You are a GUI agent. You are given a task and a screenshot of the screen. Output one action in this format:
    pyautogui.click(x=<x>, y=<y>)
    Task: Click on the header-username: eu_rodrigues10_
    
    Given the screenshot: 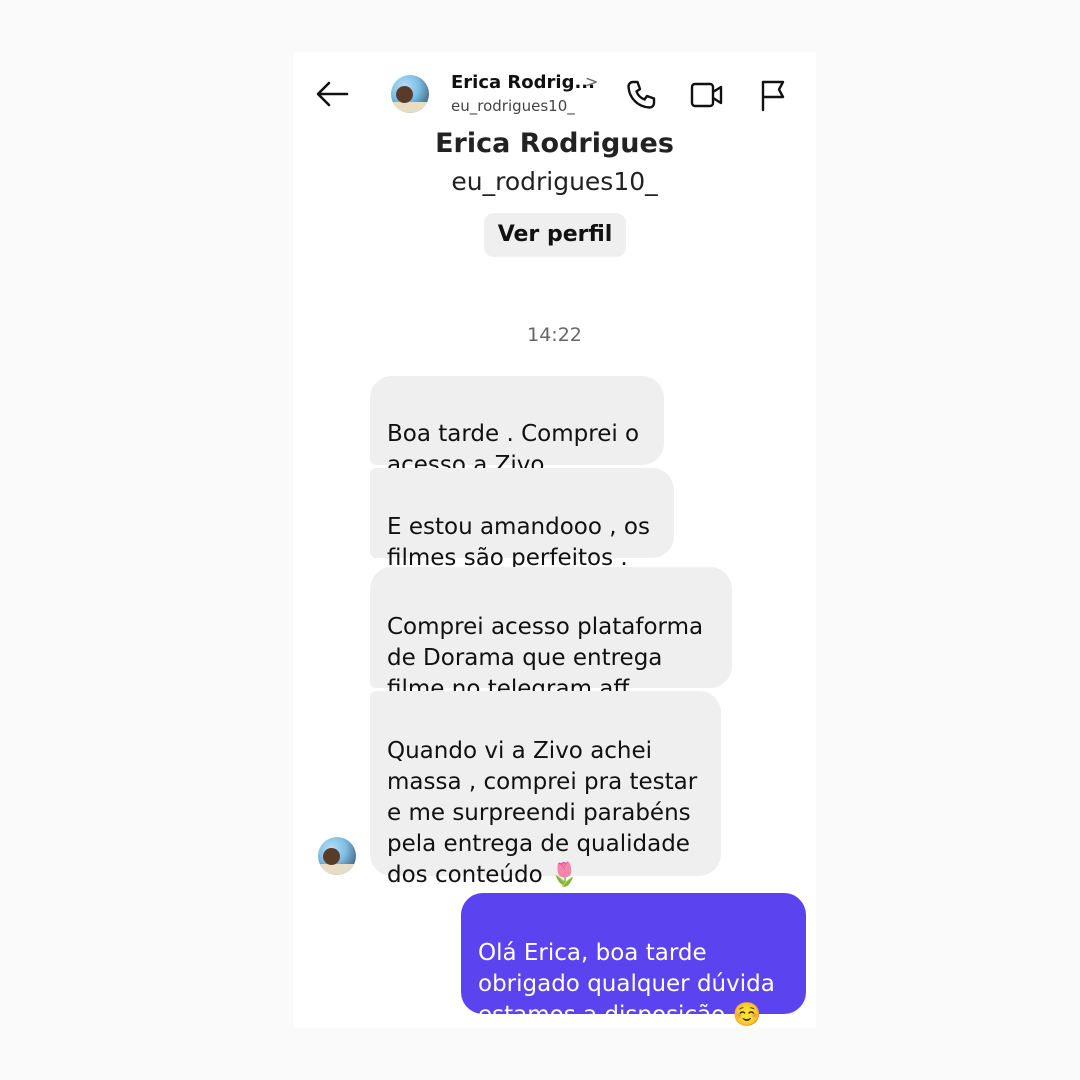 What is the action you would take?
    pyautogui.click(x=513, y=106)
    